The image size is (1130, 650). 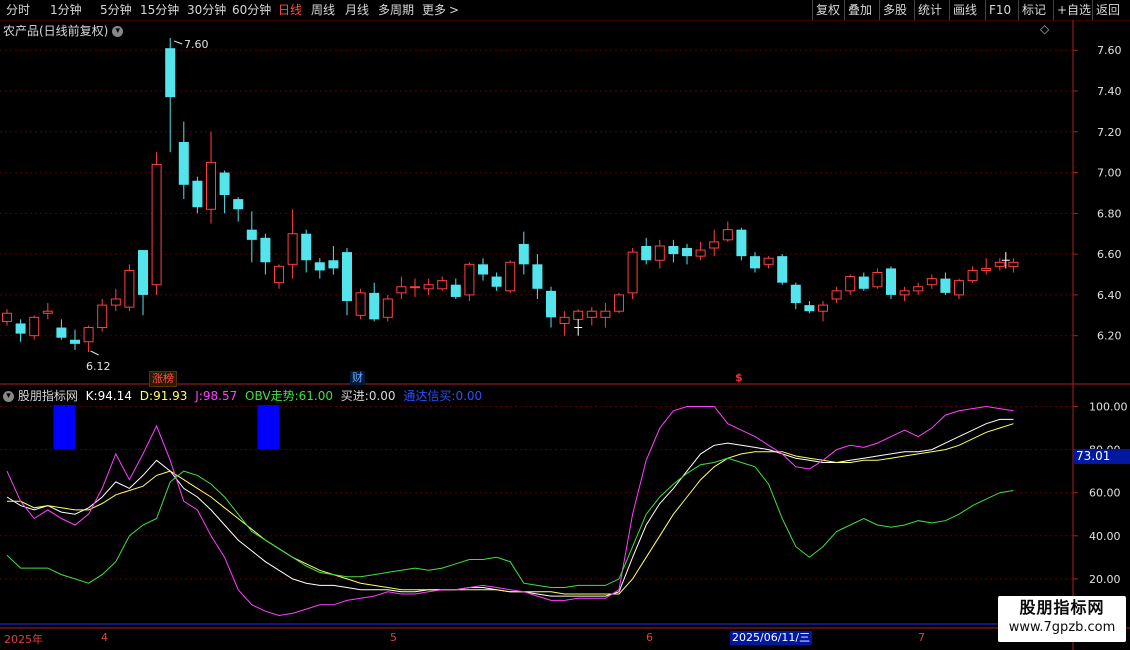 What do you see at coordinates (56, 31) in the screenshot?
I see `stock-title: 农产品(日线前复权)` at bounding box center [56, 31].